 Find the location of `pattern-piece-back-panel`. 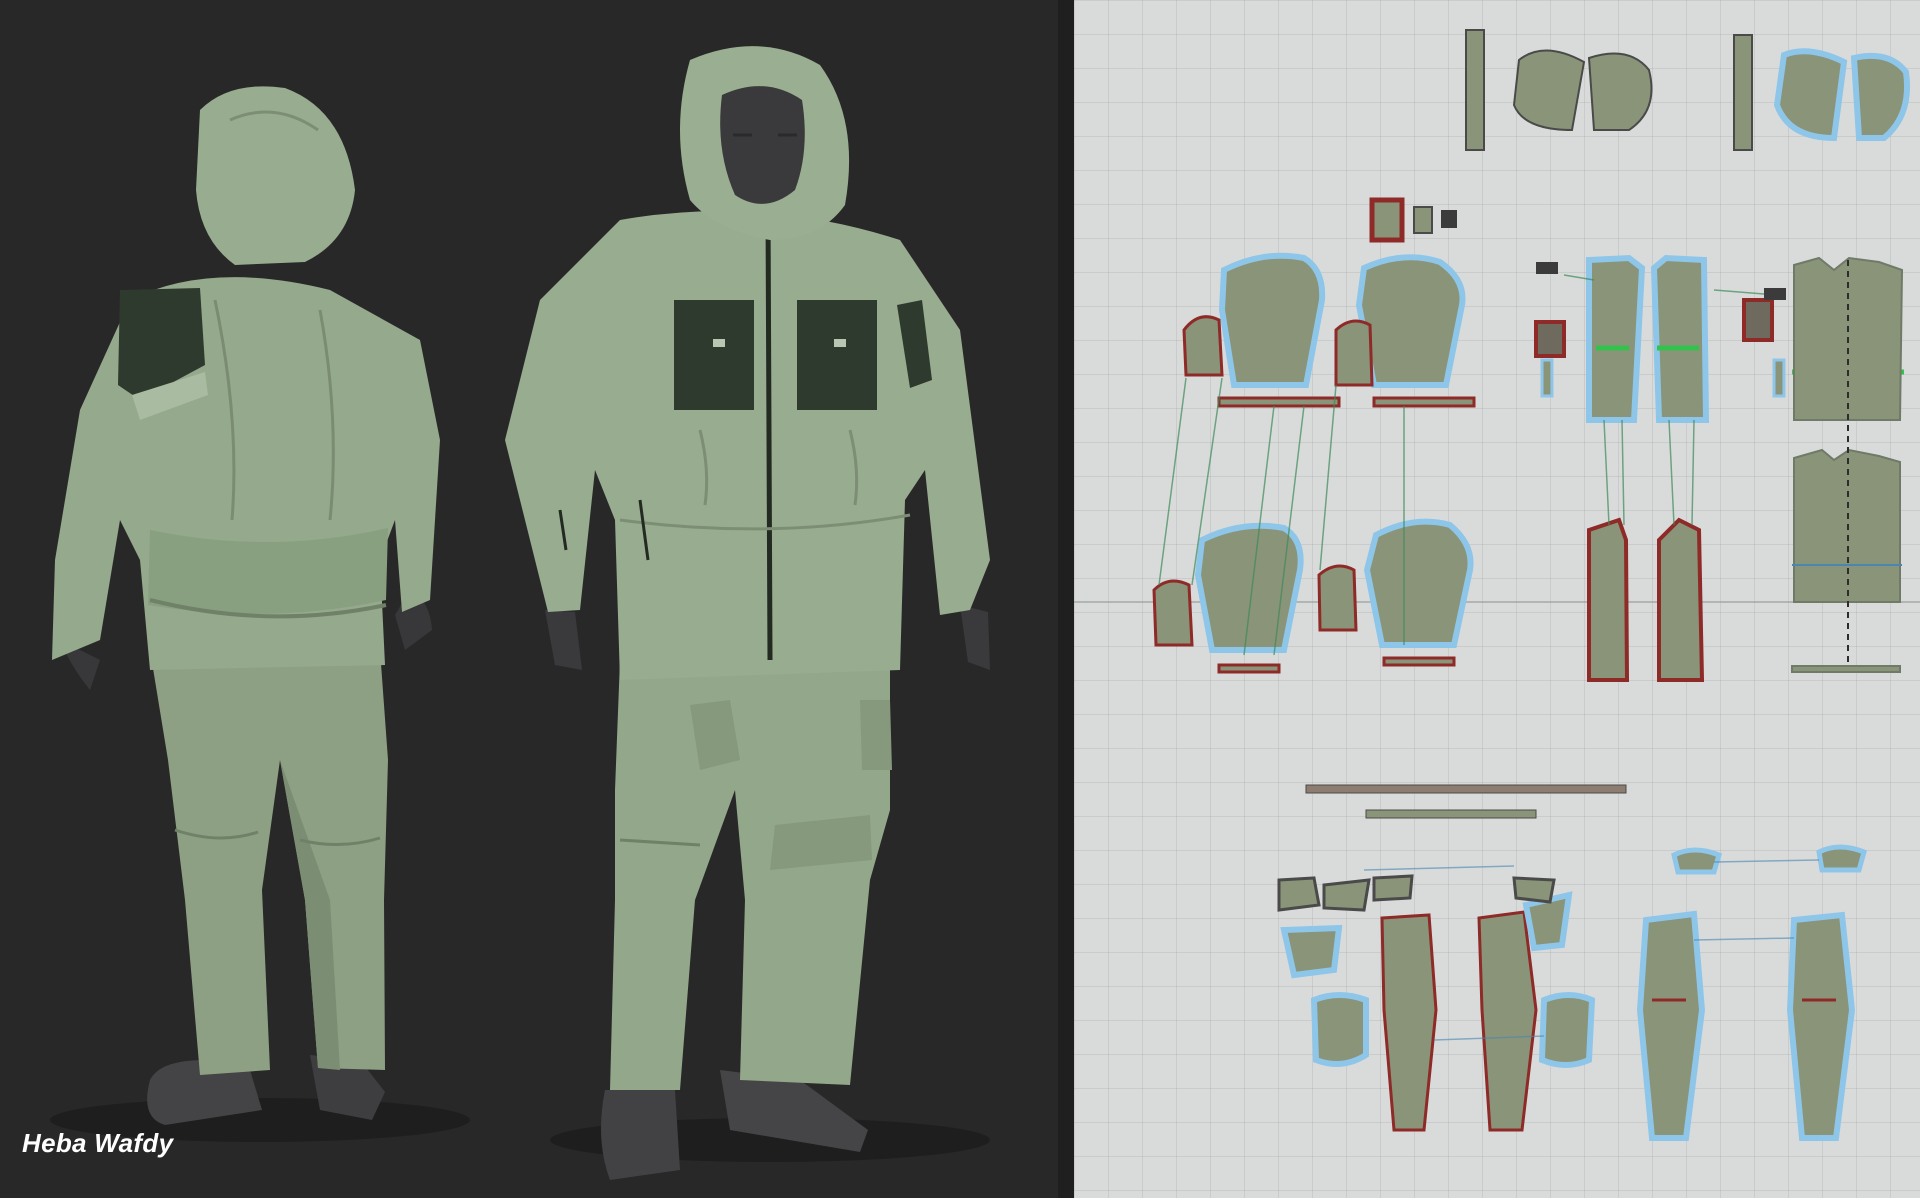

pattern-piece-back-panel is located at coordinates (1847, 464).